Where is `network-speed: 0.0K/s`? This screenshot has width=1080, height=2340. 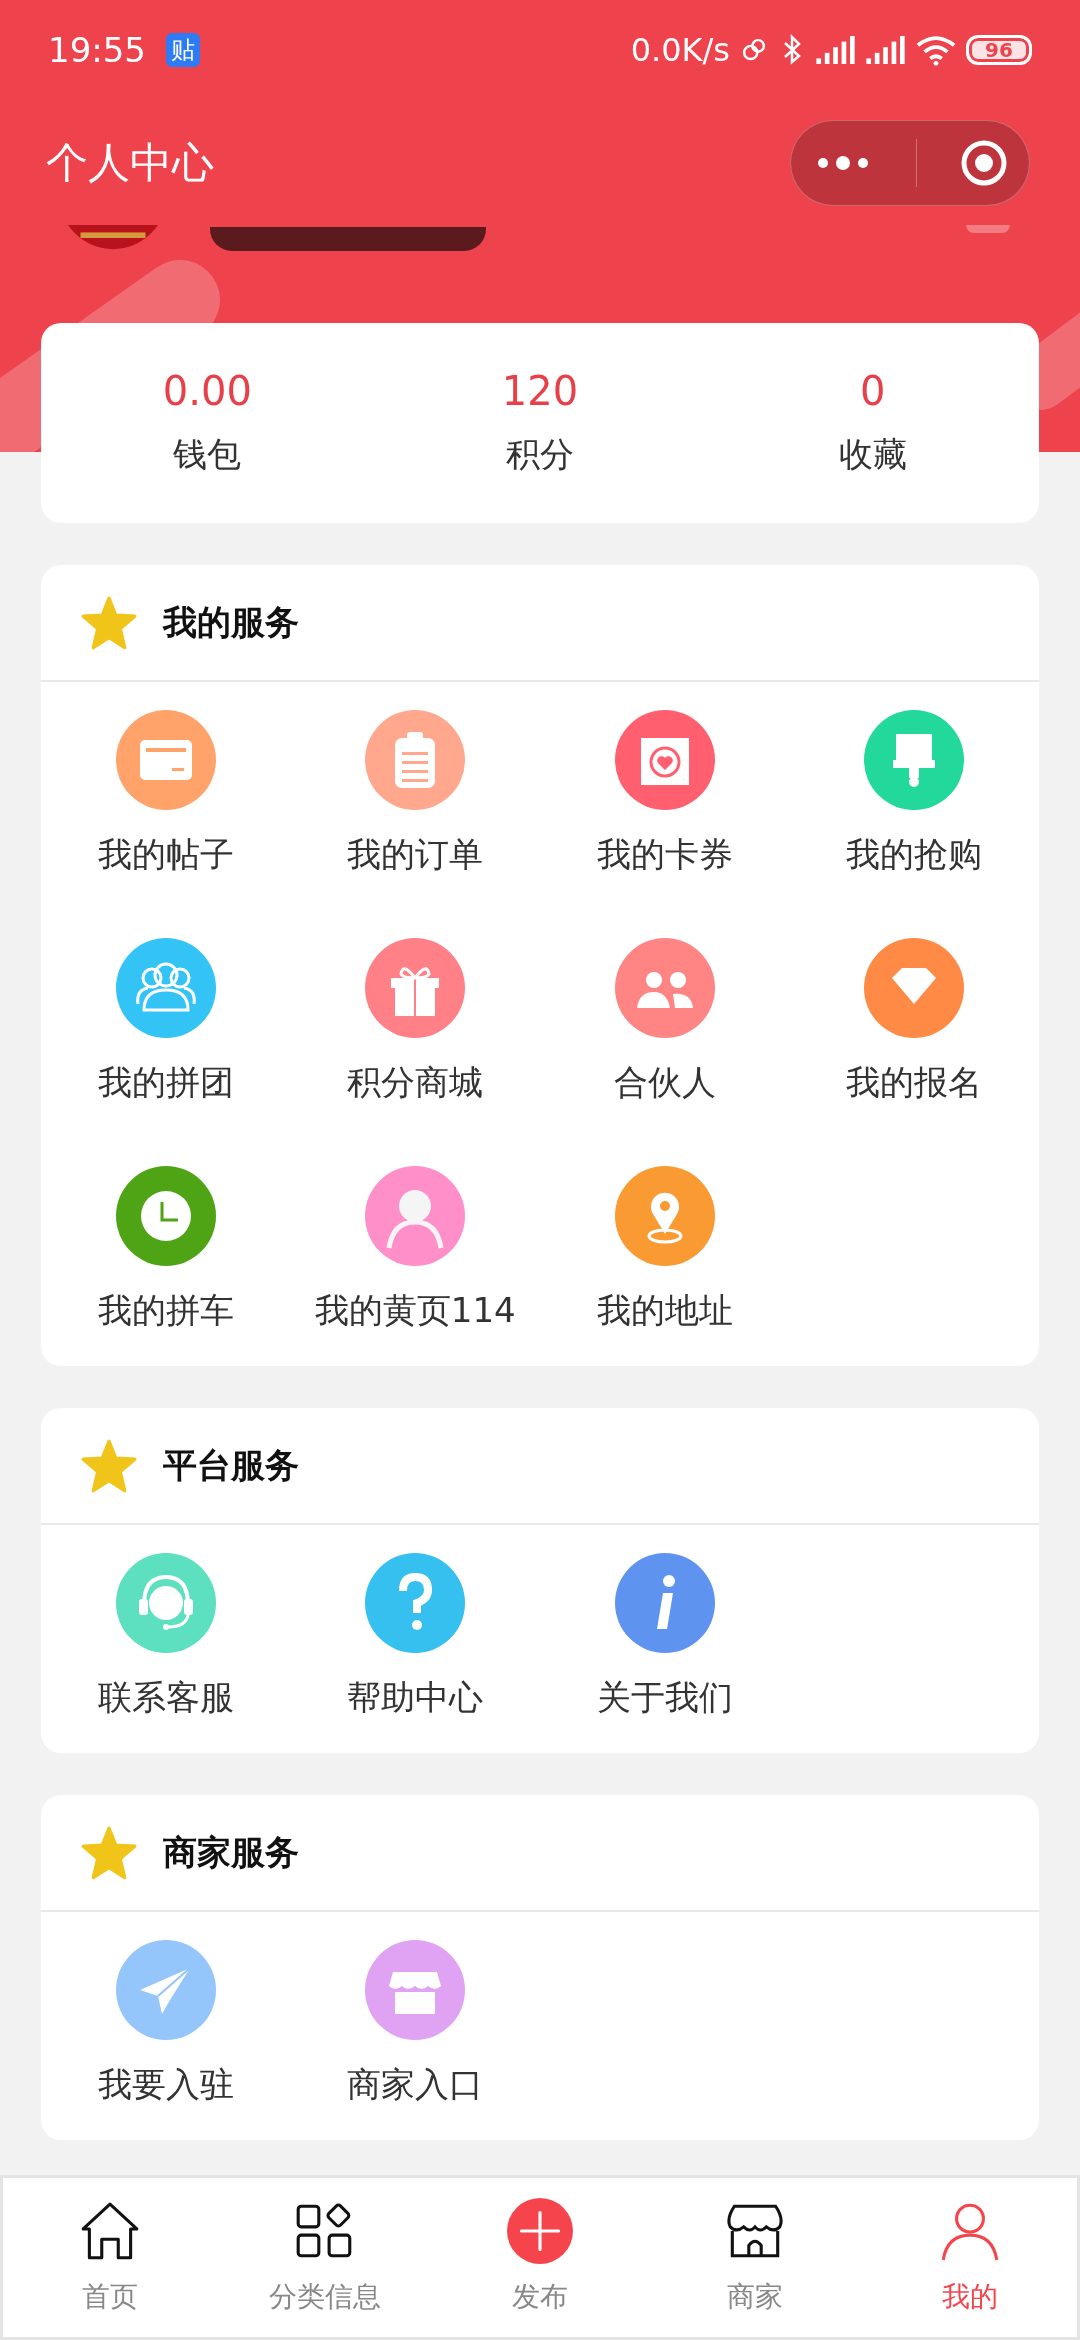 network-speed: 0.0K/s is located at coordinates (680, 50).